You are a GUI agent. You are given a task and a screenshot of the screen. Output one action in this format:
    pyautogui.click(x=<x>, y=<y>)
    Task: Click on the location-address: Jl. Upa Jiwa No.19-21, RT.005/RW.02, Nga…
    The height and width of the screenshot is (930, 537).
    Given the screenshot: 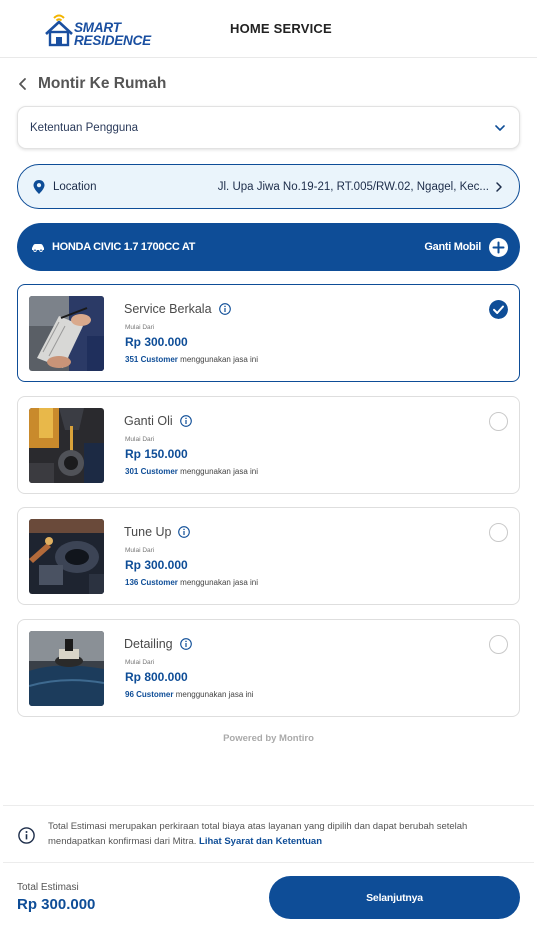 What is the action you would take?
    pyautogui.click(x=353, y=186)
    